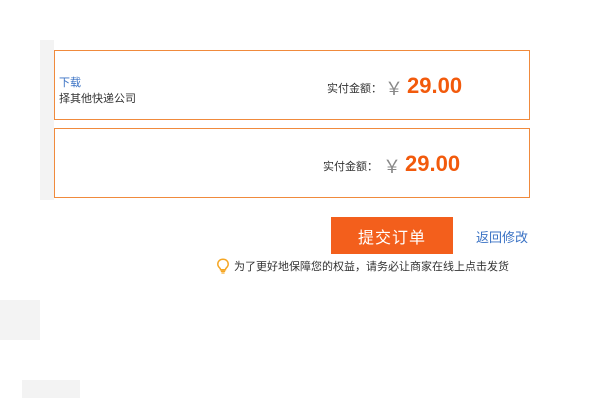 Image resolution: width=595 pixels, height=398 pixels. Describe the element at coordinates (70, 82) in the screenshot. I see `download-link: 下载` at that location.